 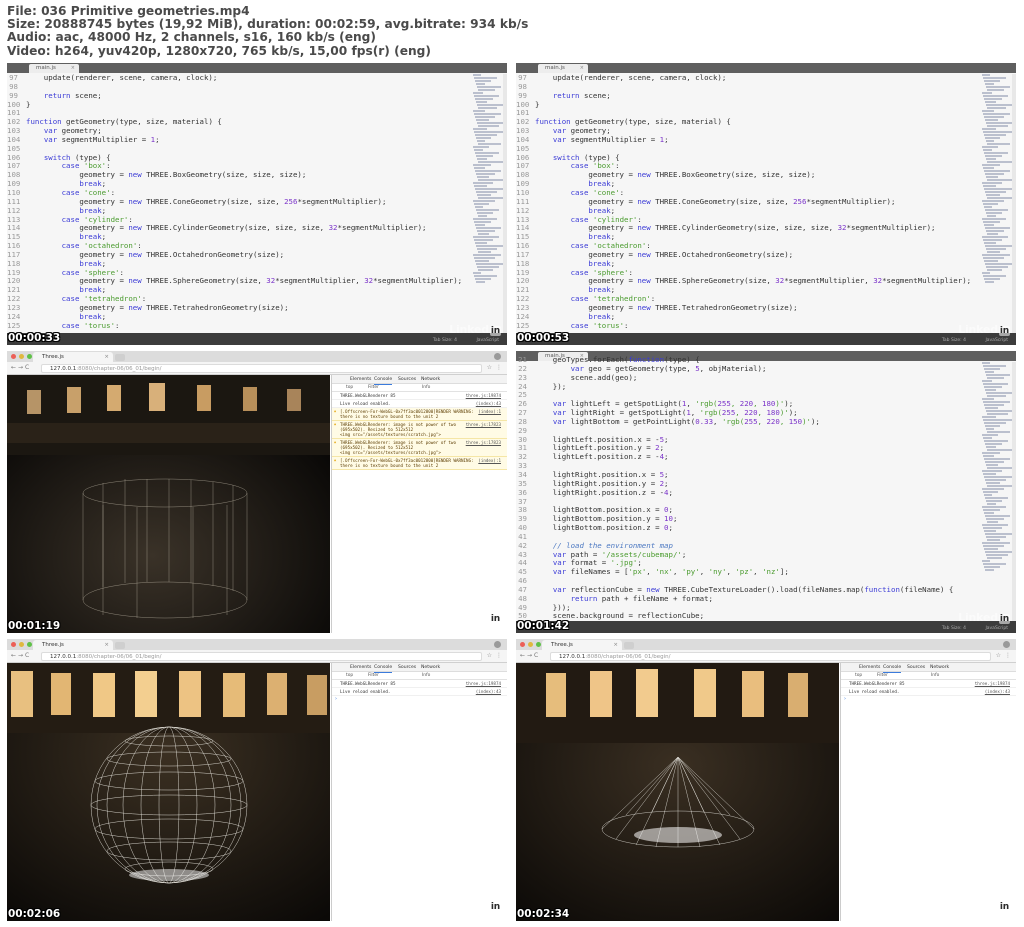 I want to click on code-line: 40 lightBottom.position.z = 0;, so click(x=746, y=528).